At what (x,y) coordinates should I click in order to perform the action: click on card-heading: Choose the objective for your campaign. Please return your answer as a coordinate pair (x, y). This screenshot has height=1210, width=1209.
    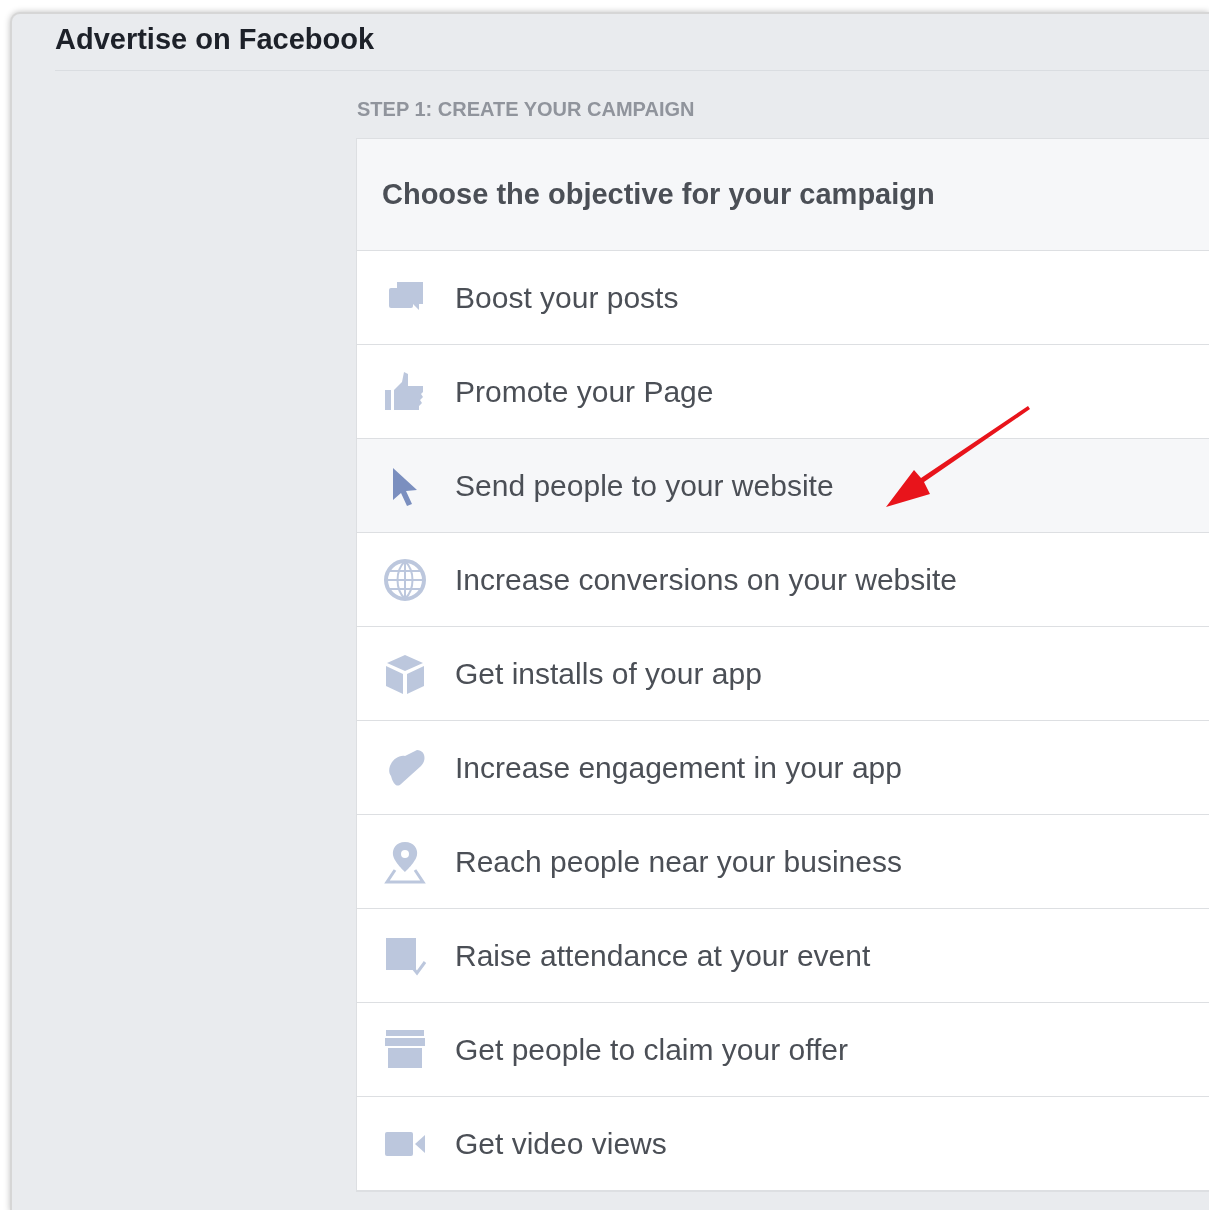
    Looking at the image, I should click on (658, 194).